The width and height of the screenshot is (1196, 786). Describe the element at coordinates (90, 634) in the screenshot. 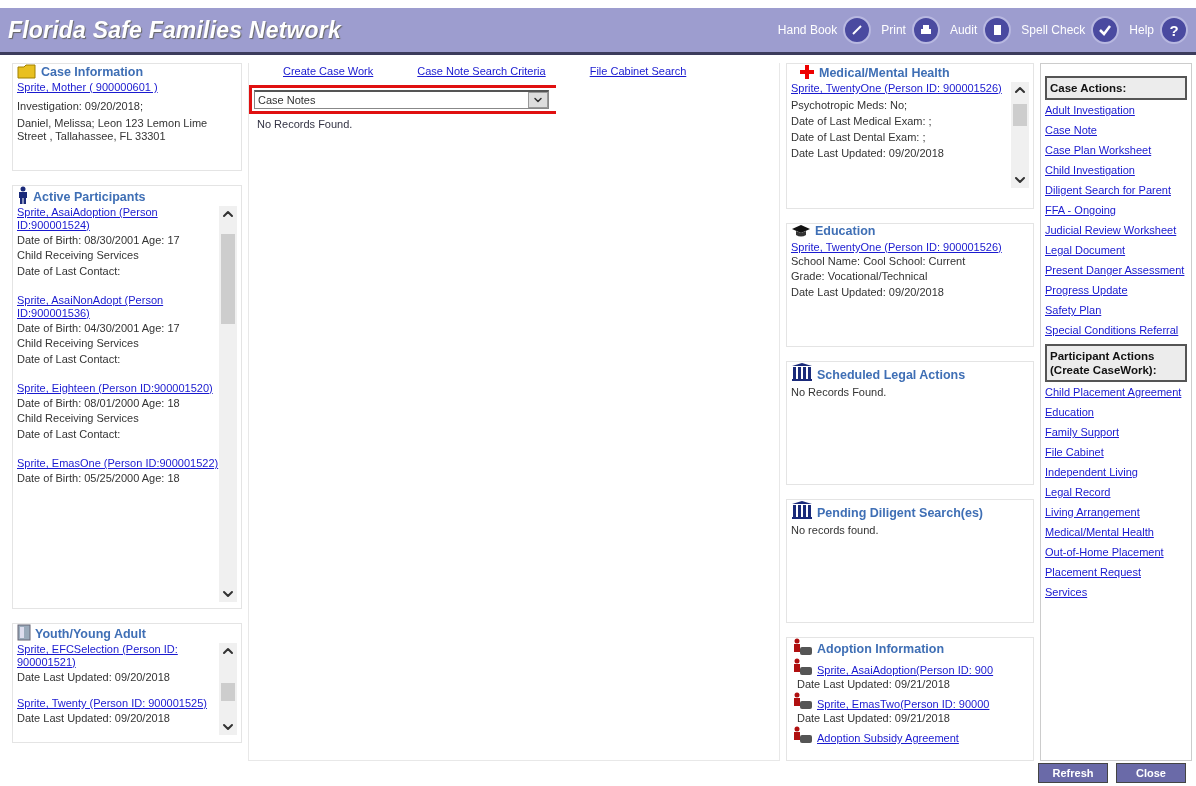

I see `panel-title: Youth/Young Adult` at that location.